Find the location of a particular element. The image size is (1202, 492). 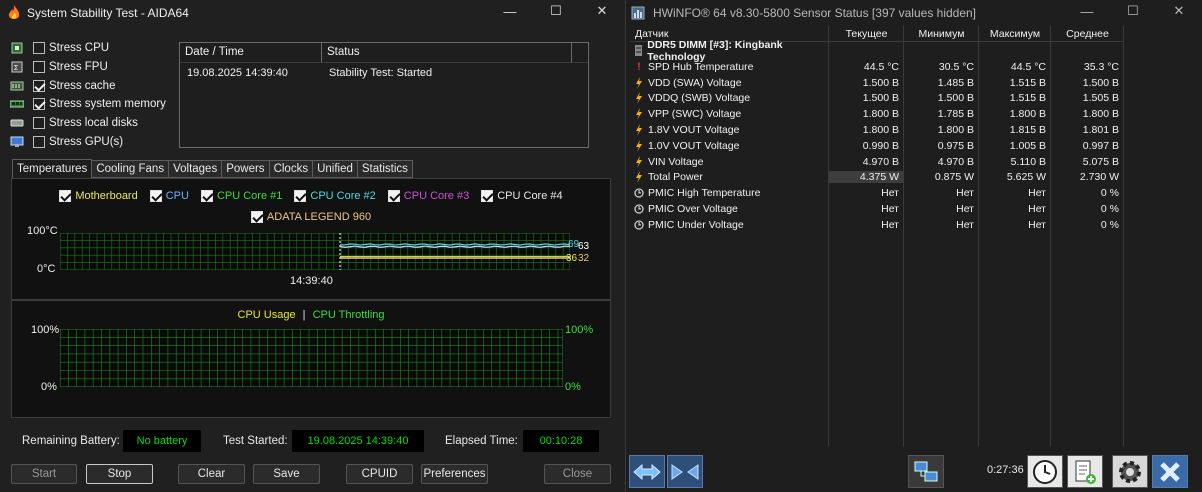

collapse-columns-button is located at coordinates (685, 471).